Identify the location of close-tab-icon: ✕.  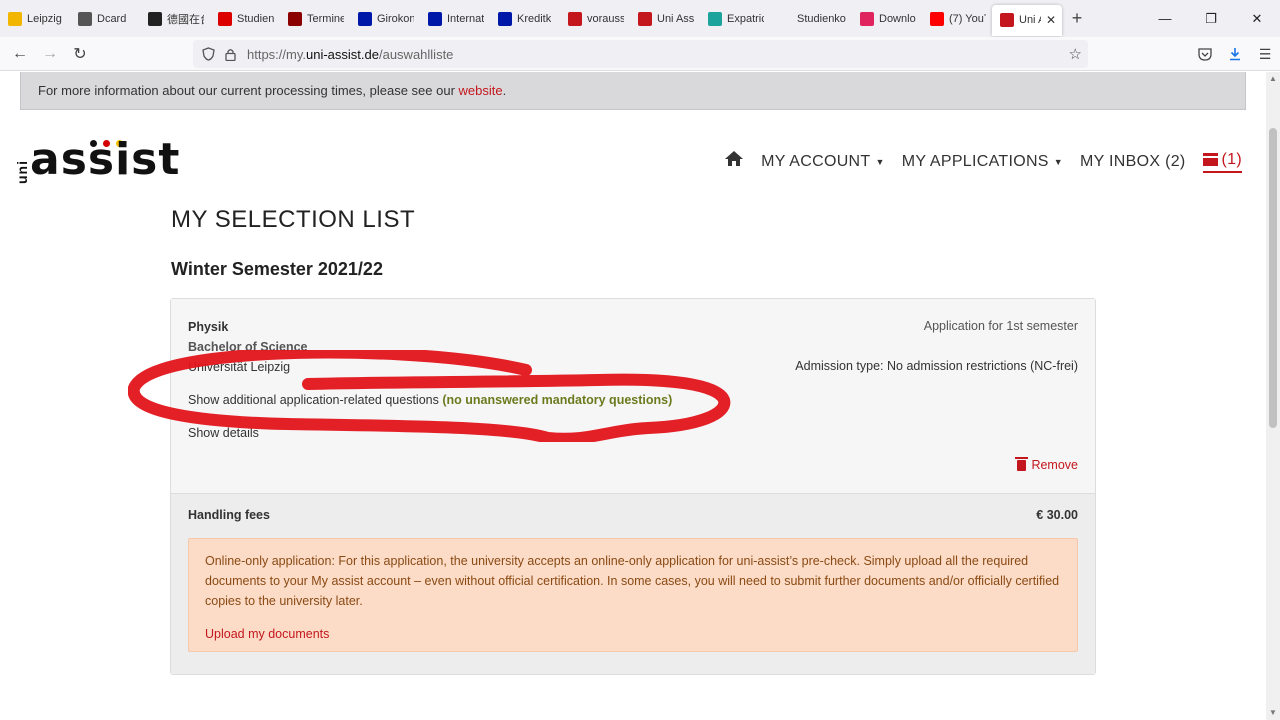
(1051, 20).